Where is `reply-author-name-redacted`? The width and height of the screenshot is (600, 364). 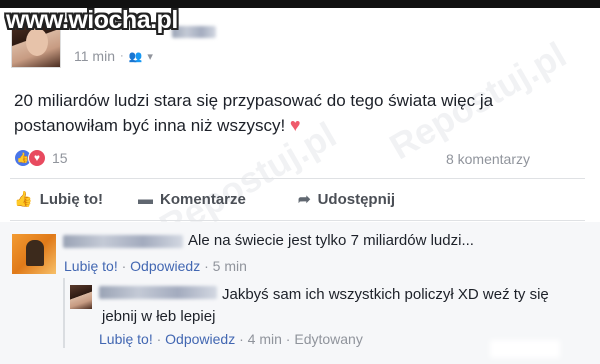 reply-author-name-redacted is located at coordinates (158, 292).